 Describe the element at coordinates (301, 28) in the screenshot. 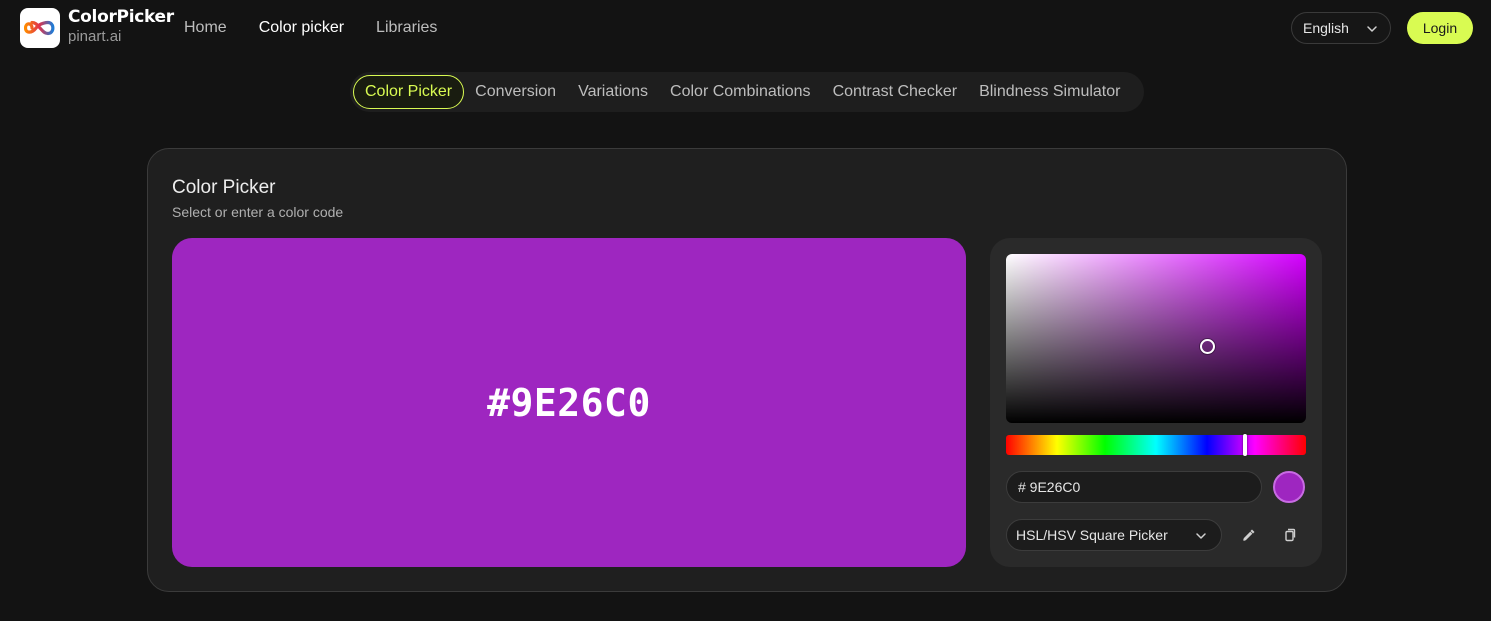

I see `nav-color-picker: Color picker` at that location.